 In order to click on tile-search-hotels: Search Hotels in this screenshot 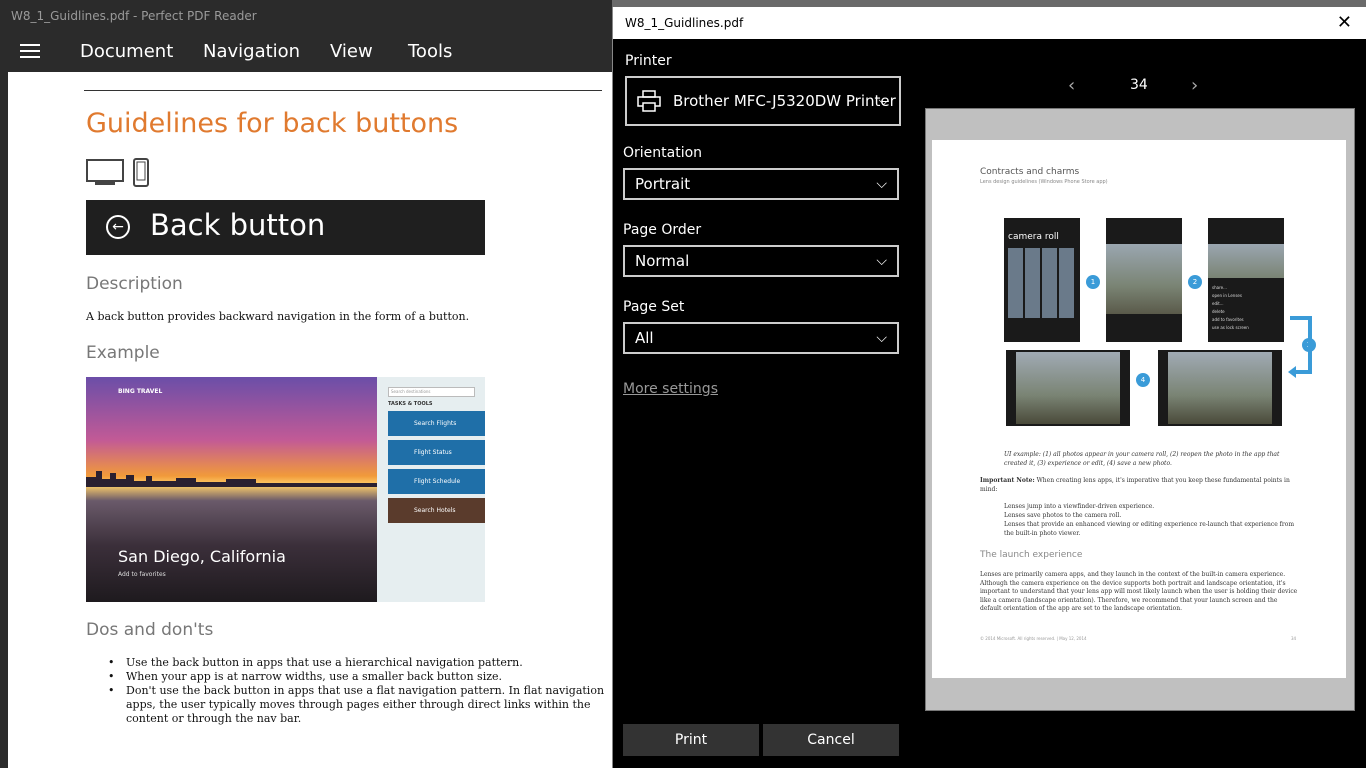, I will do `click(436, 510)`.